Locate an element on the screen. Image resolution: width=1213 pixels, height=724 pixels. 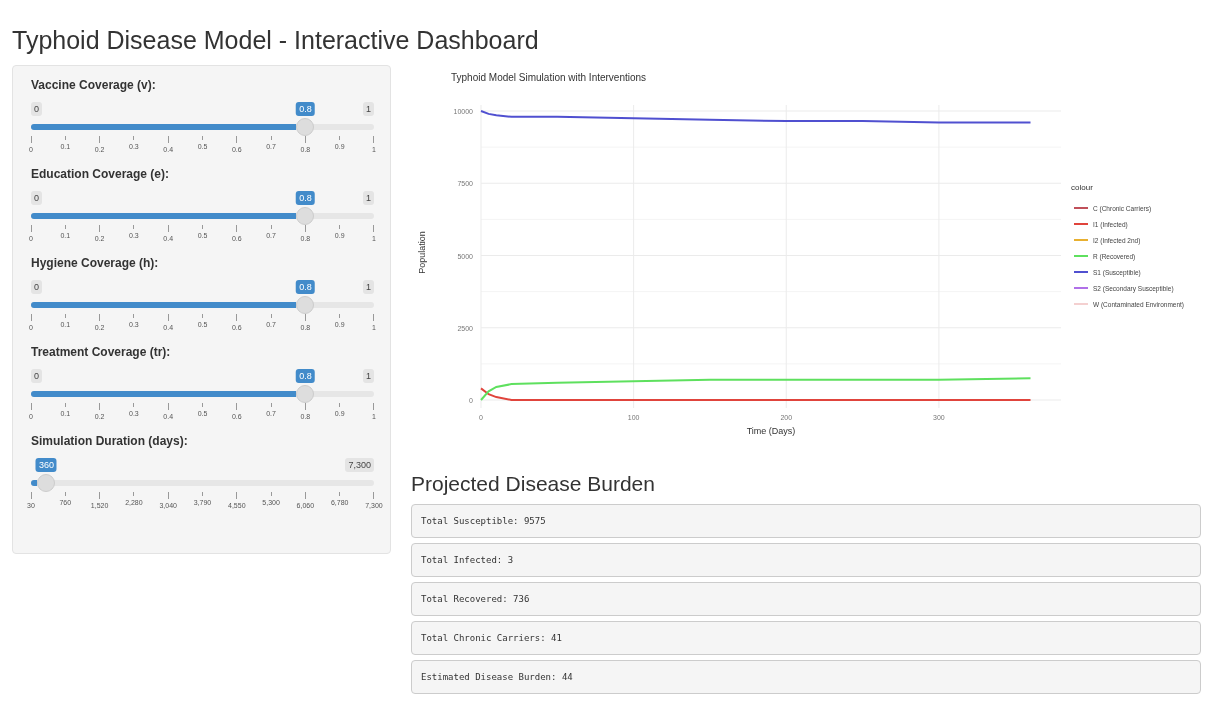
y-axis-label: Population is located at coordinates (422, 252).